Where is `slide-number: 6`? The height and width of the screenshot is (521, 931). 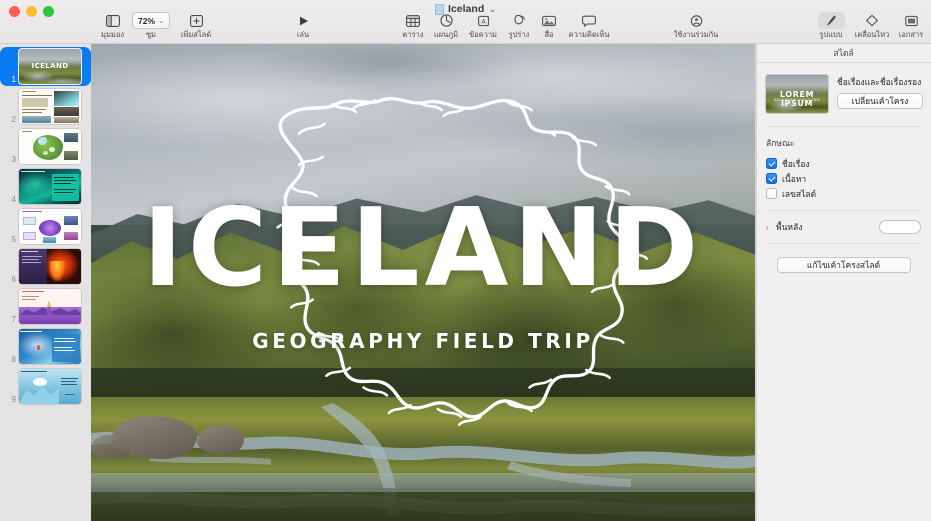
slide-number: 6 is located at coordinates (13, 279).